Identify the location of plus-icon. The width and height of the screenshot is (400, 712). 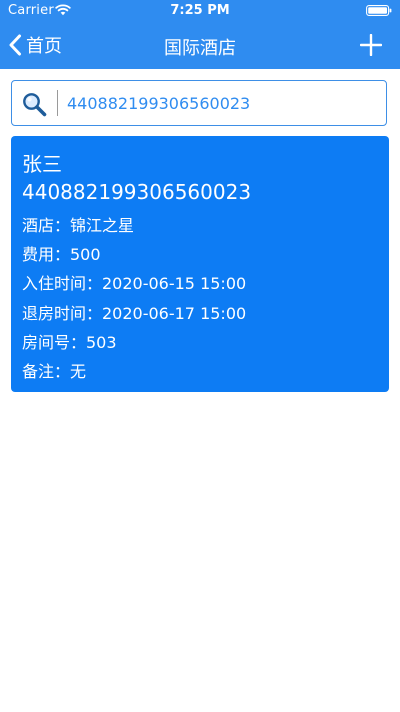
(371, 45).